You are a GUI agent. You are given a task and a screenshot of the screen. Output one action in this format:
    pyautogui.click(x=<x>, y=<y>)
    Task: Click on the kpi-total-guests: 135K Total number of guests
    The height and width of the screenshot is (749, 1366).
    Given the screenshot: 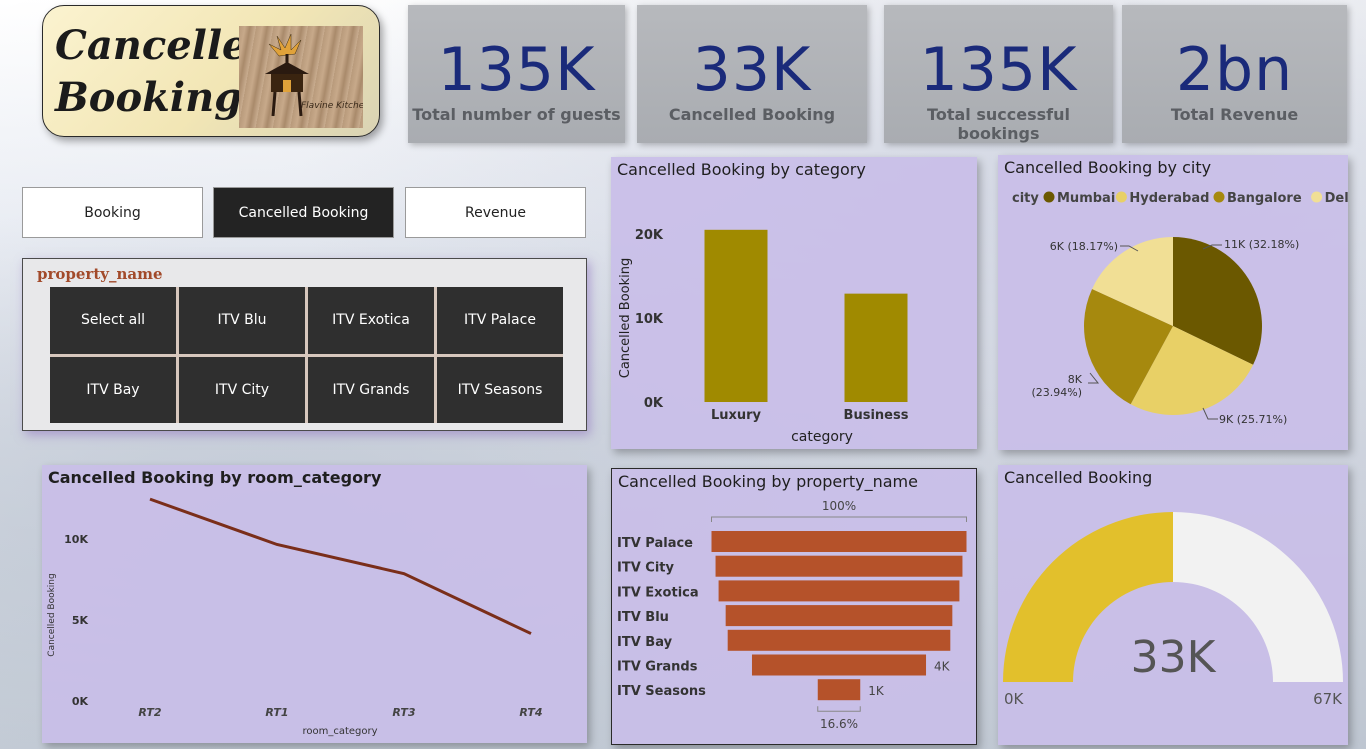 What is the action you would take?
    pyautogui.click(x=516, y=74)
    